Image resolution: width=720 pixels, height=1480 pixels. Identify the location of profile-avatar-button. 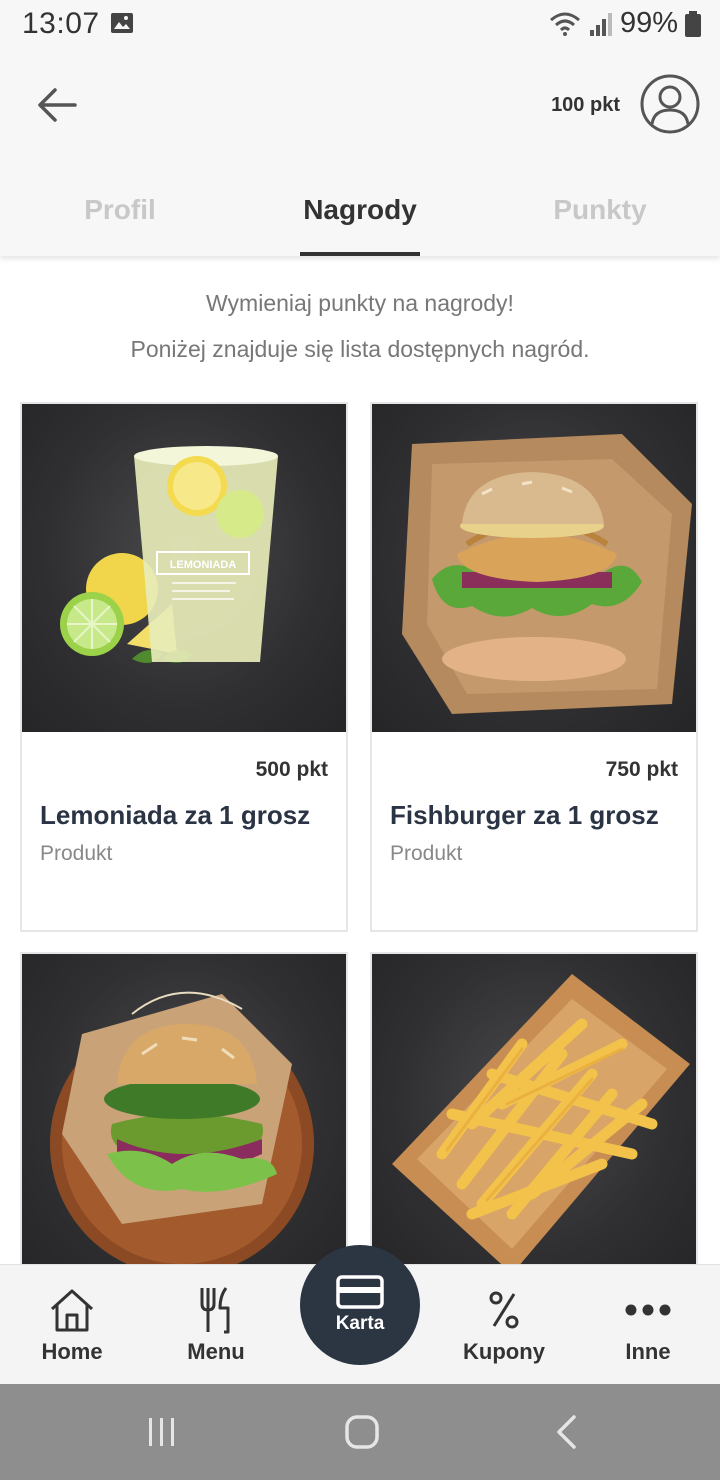
(670, 104).